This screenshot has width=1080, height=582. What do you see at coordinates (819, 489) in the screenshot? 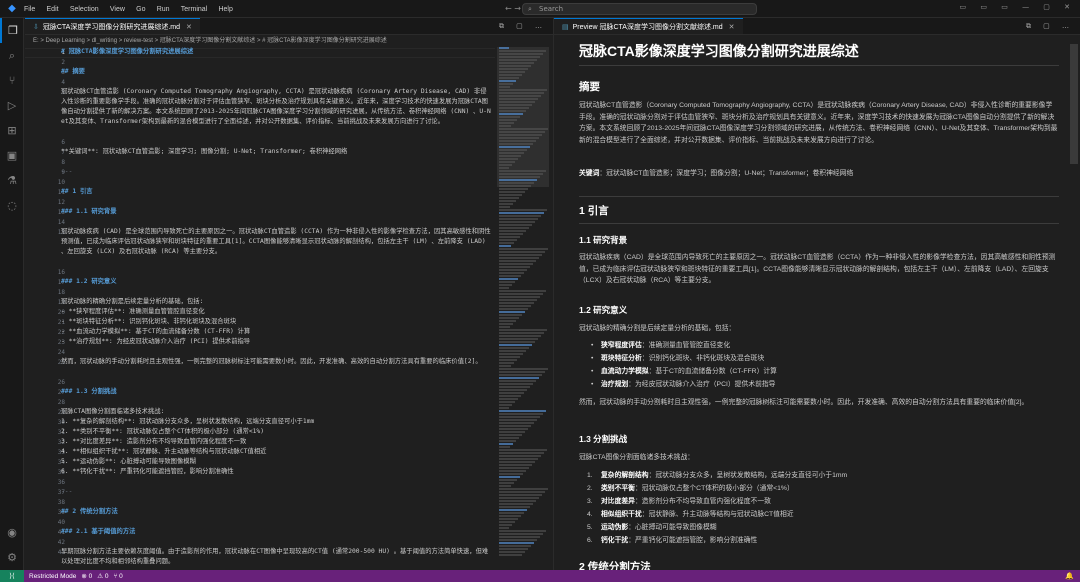
I see `numbered-item: 2. 类别不平衡：冠状动脉仅占整个CT体积的极小部分（通常<1%）` at bounding box center [819, 489].